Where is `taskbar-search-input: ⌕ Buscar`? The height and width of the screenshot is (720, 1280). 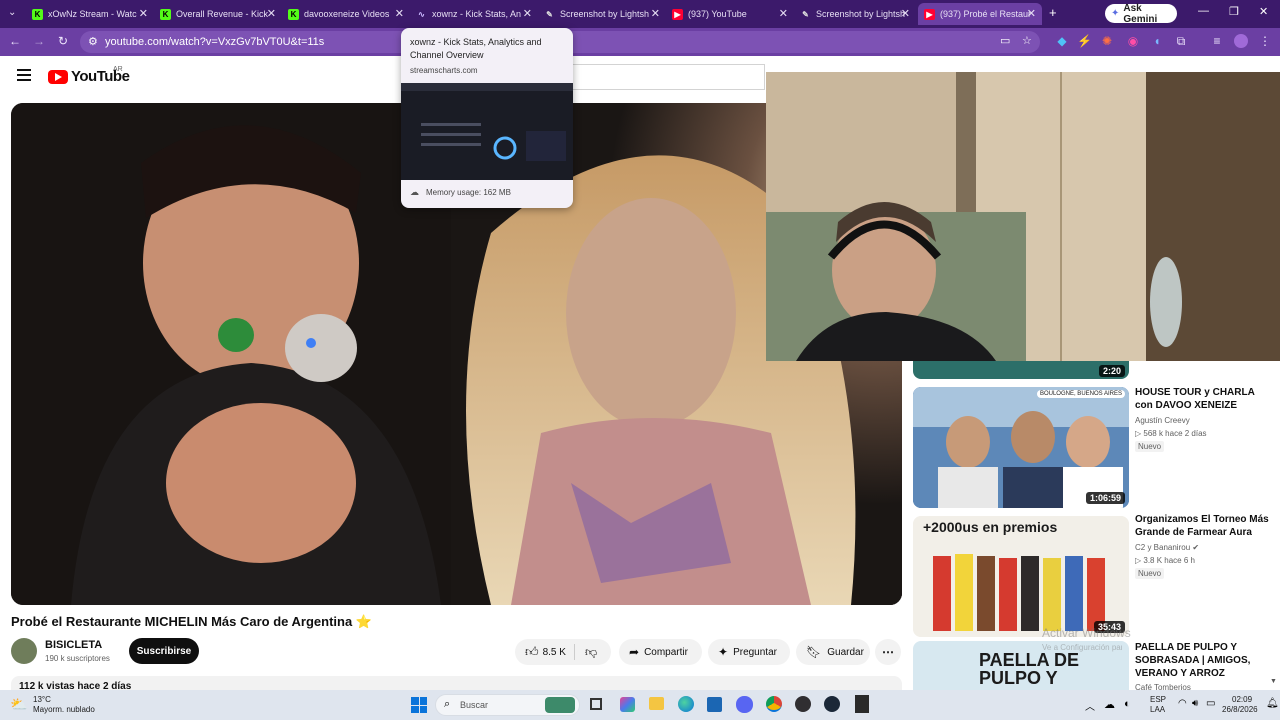 taskbar-search-input: ⌕ Buscar is located at coordinates (507, 705).